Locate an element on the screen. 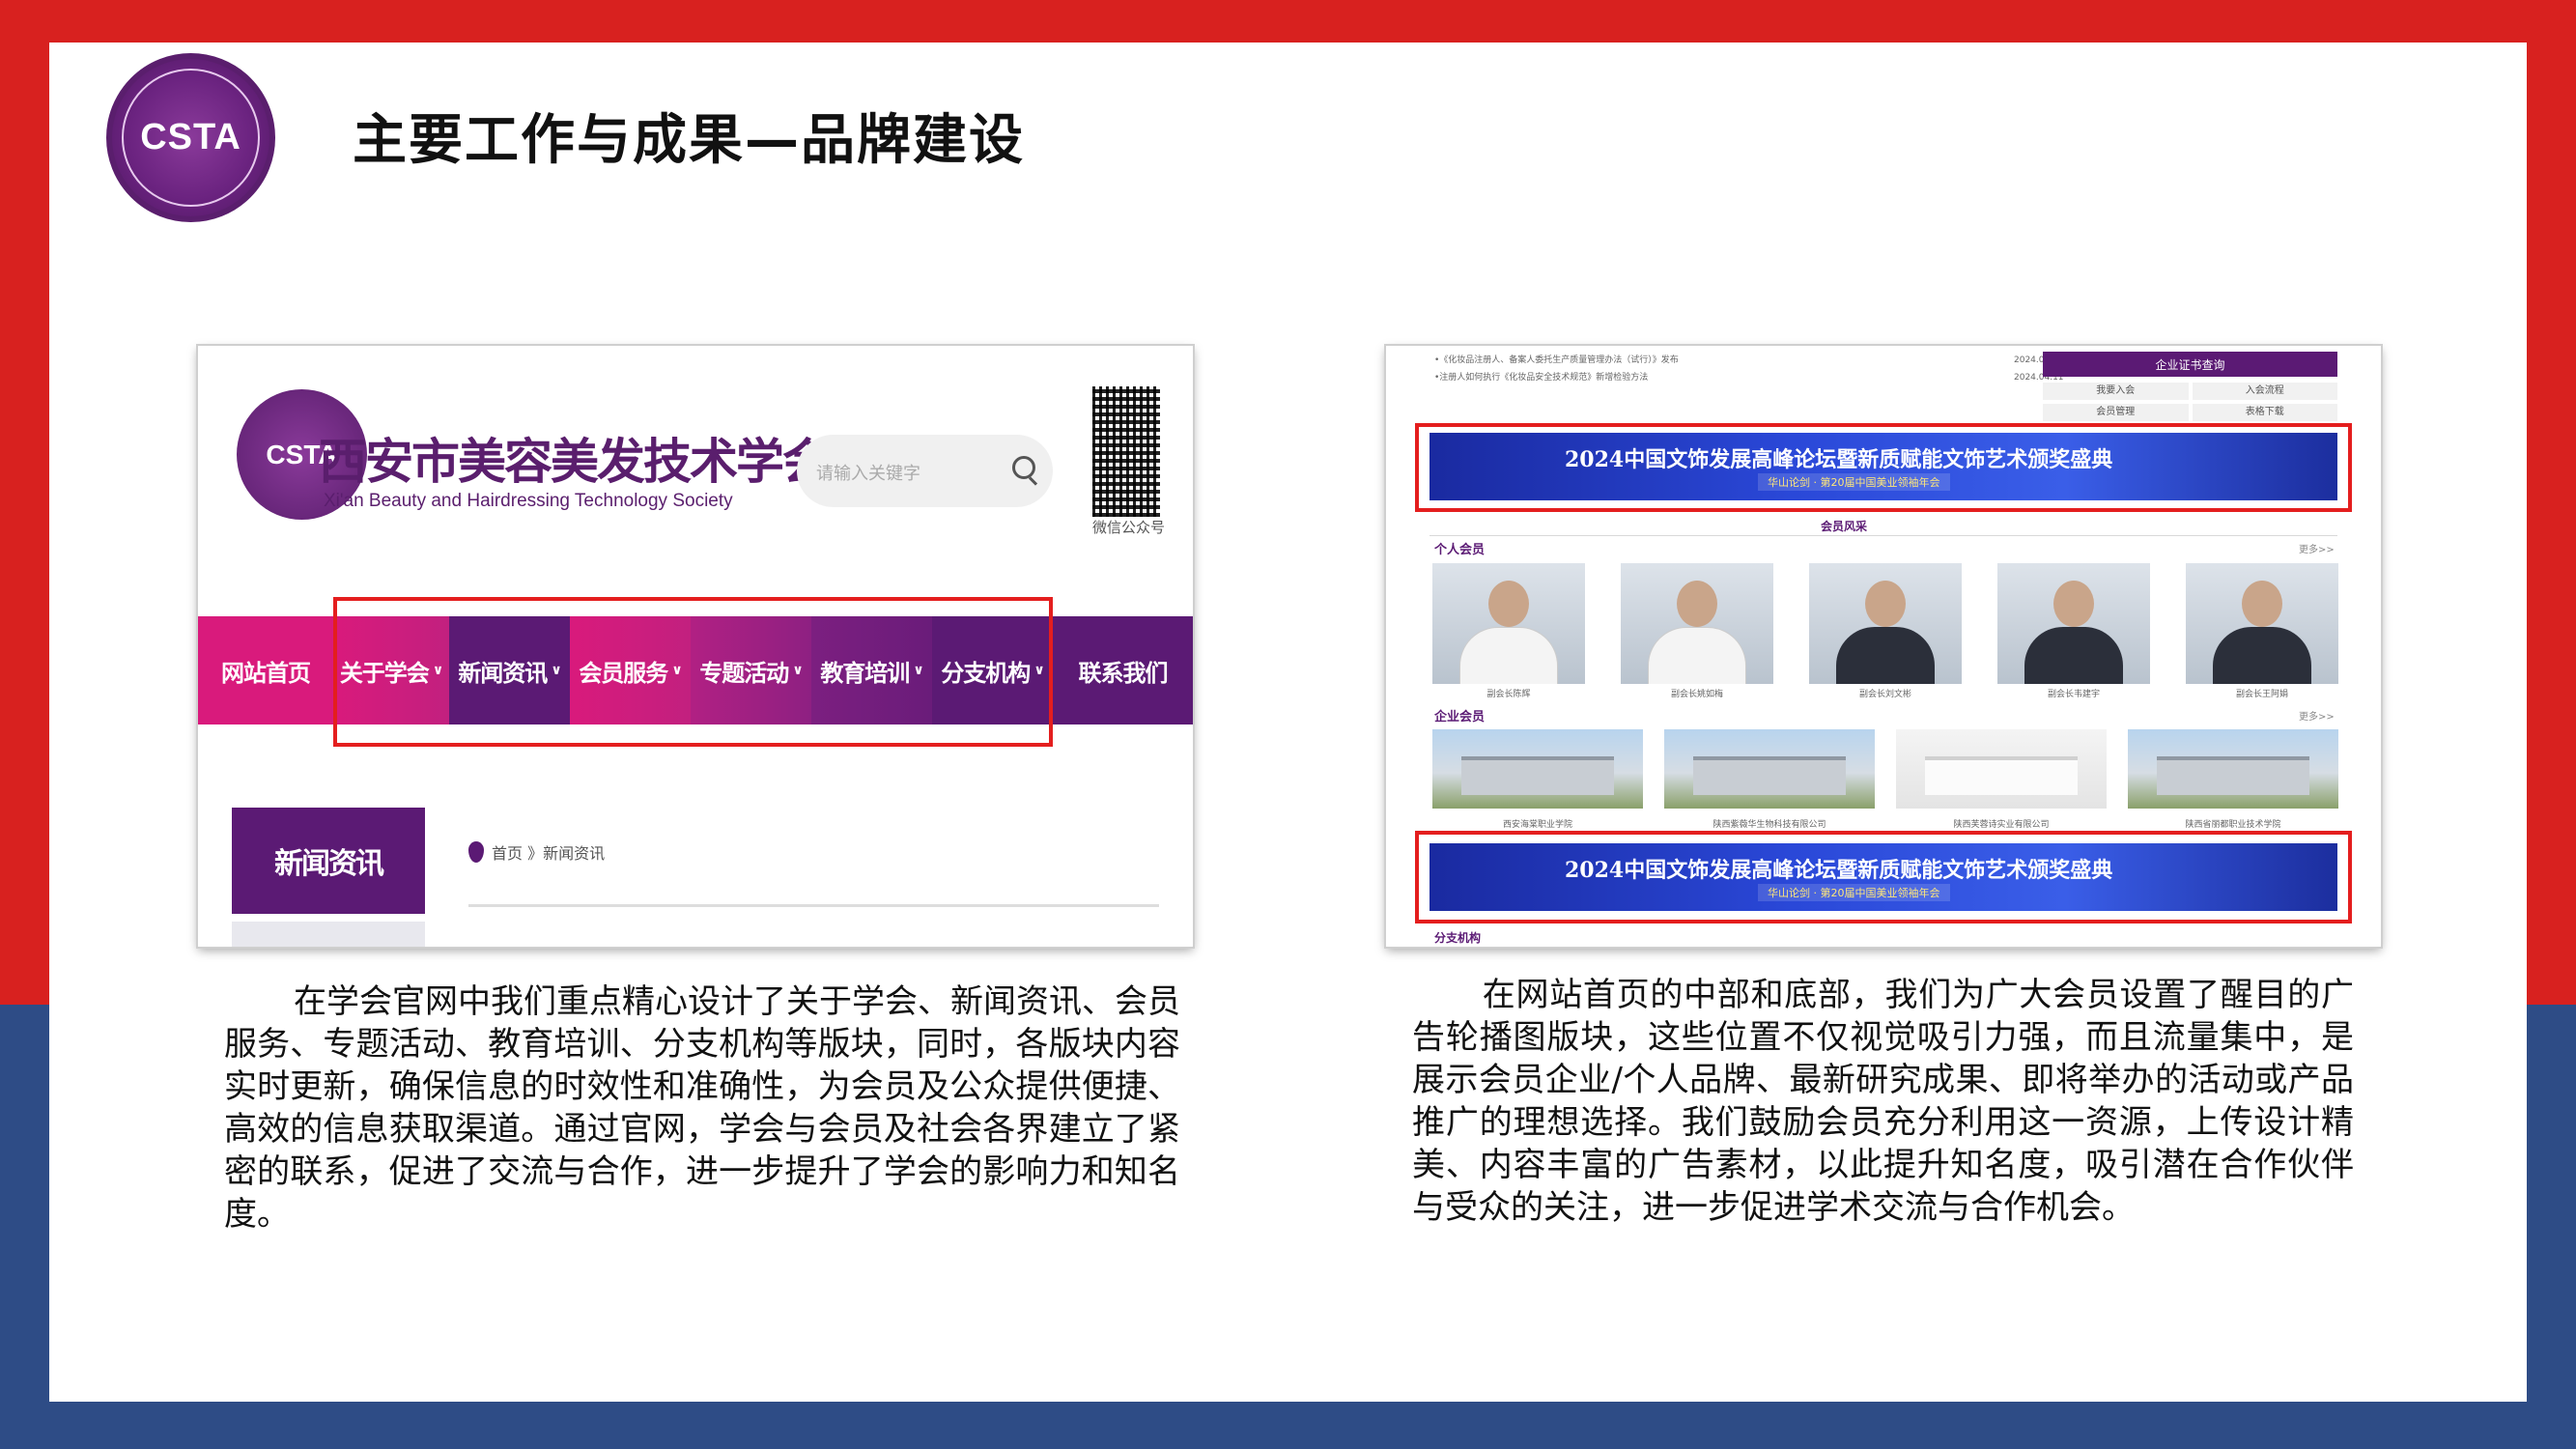  highlight-box-banner-bottom is located at coordinates (1883, 877).